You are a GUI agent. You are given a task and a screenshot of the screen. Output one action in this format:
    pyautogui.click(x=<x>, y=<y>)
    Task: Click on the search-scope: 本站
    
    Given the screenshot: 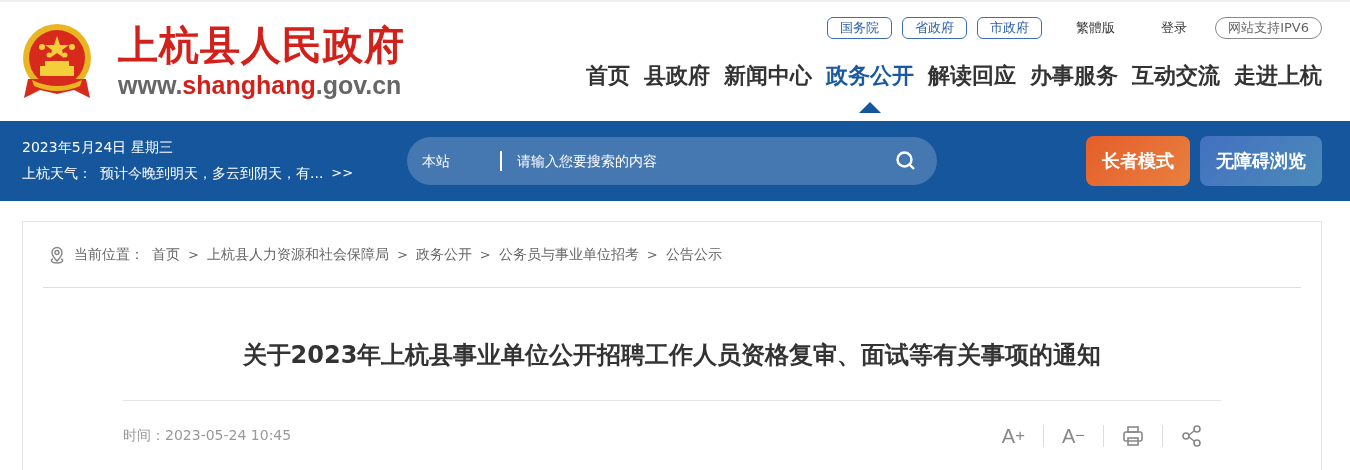 What is the action you would take?
    pyautogui.click(x=462, y=161)
    